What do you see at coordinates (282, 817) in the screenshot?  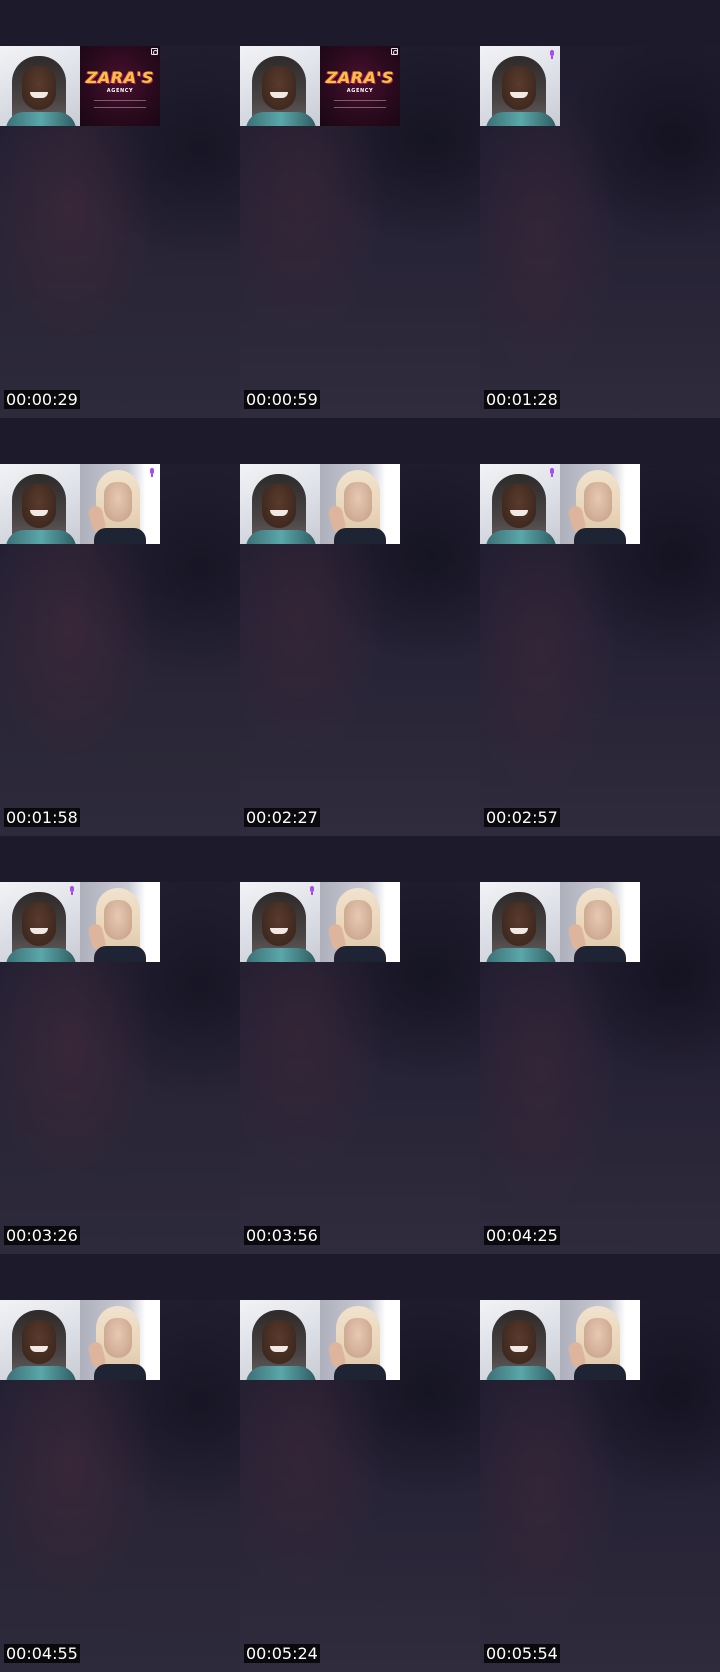 I see `frame-timestamp: 00:02:27` at bounding box center [282, 817].